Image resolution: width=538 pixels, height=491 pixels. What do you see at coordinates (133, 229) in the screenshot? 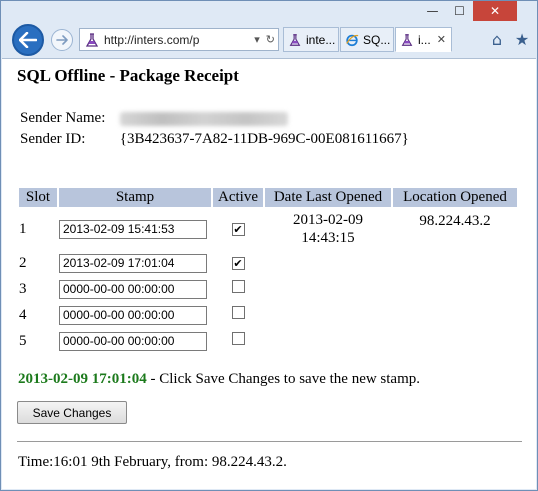
I see `stamp-input: 2013-02-09 15:41:53` at bounding box center [133, 229].